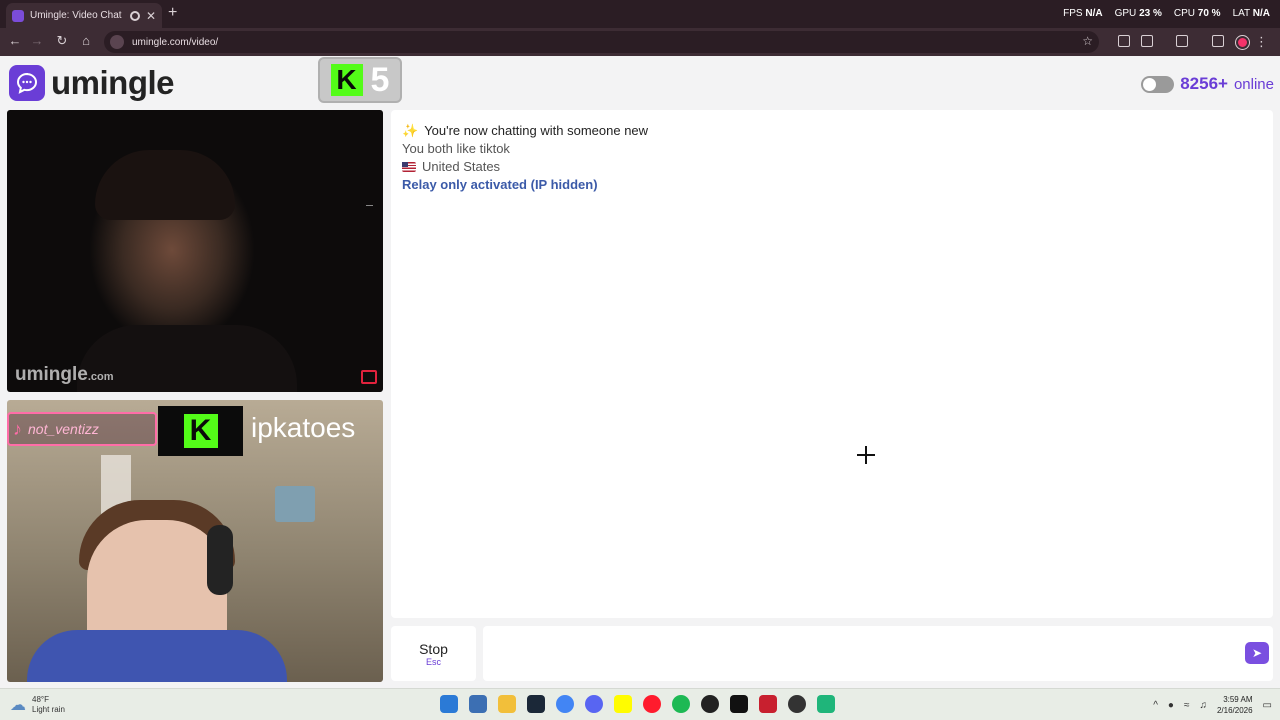  What do you see at coordinates (1158, 84) in the screenshot?
I see `theme-toggle` at bounding box center [1158, 84].